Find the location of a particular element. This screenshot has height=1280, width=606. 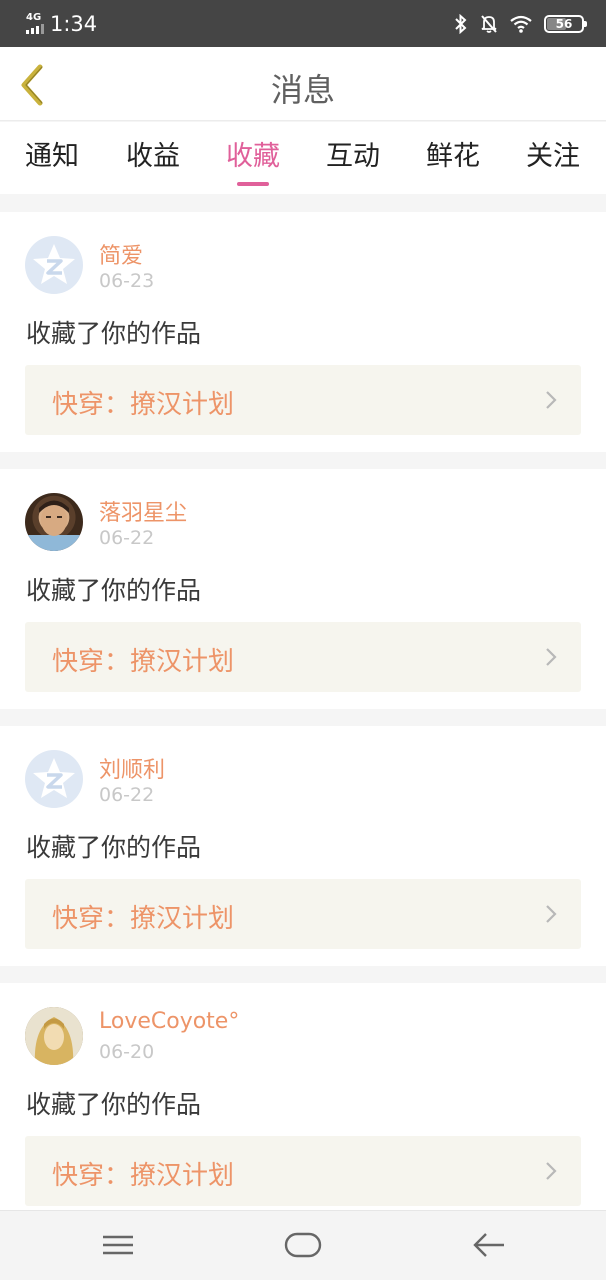

tab-notifications: 通知 is located at coordinates (52, 153).